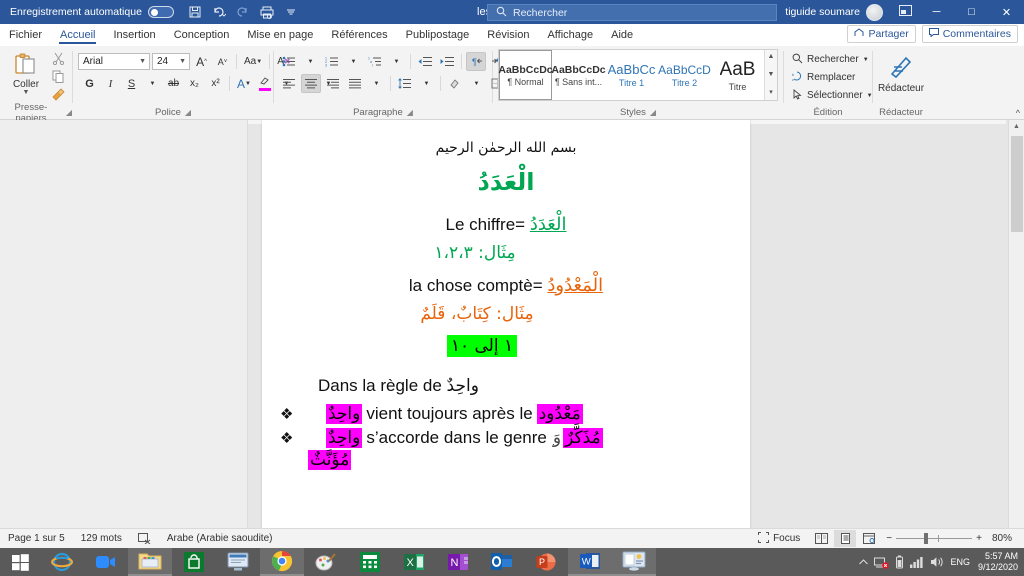 Image resolution: width=1024 pixels, height=576 pixels. I want to click on powerpoint-icon: P, so click(546, 562).